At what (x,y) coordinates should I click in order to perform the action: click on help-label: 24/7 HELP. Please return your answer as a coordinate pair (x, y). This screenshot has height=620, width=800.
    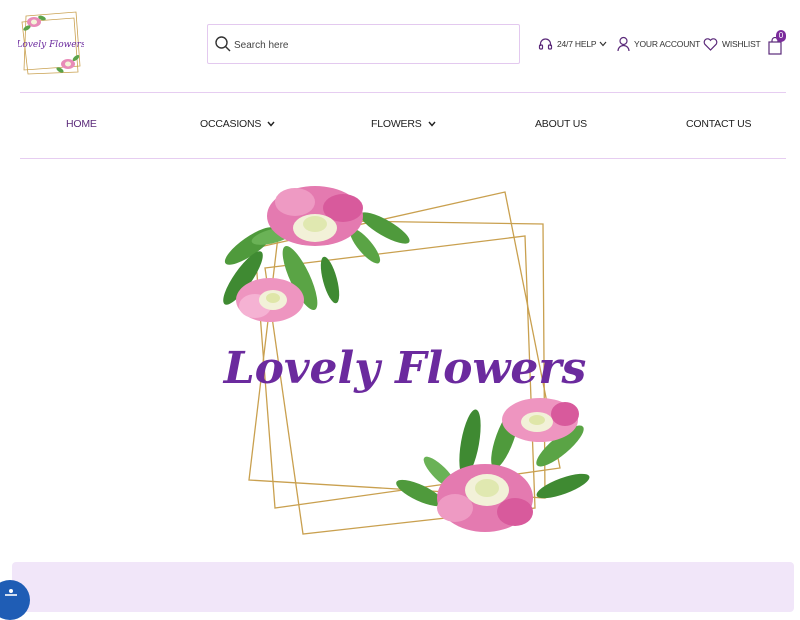
    Looking at the image, I should click on (577, 44).